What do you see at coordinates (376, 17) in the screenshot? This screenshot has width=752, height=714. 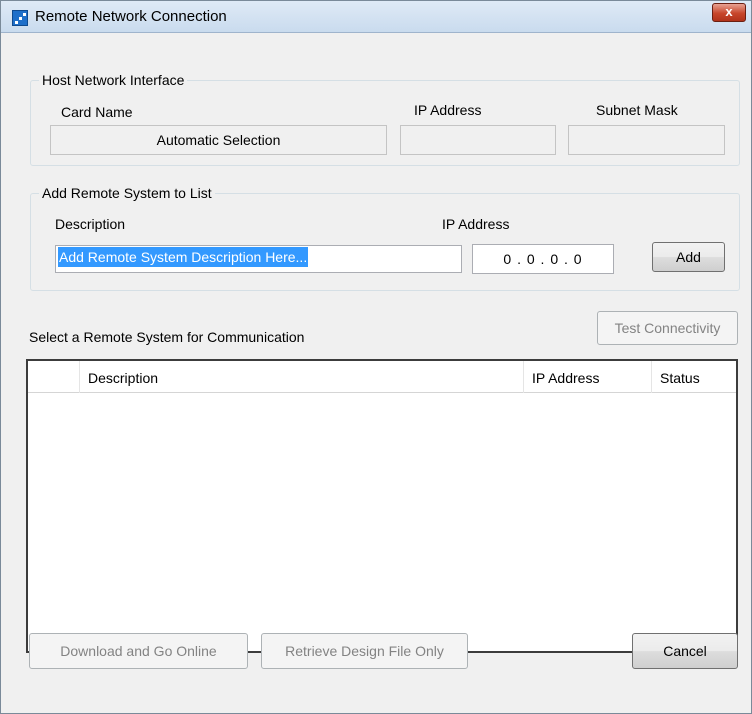 I see `title-bar: Remote Network Connection x` at bounding box center [376, 17].